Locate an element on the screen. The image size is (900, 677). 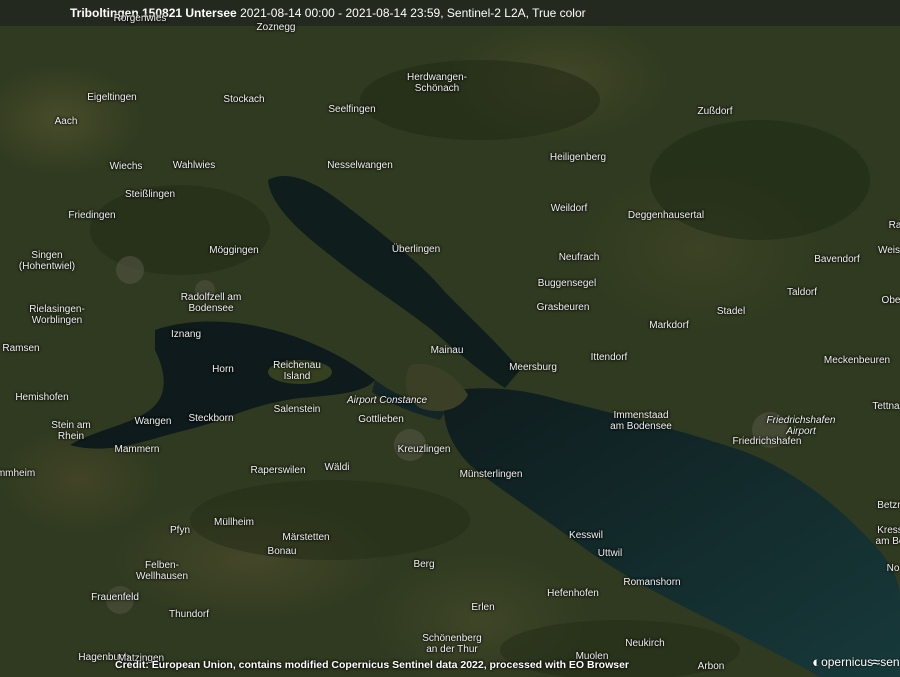
place-label: Immenstaad am Bodensee is located at coordinates (641, 421).